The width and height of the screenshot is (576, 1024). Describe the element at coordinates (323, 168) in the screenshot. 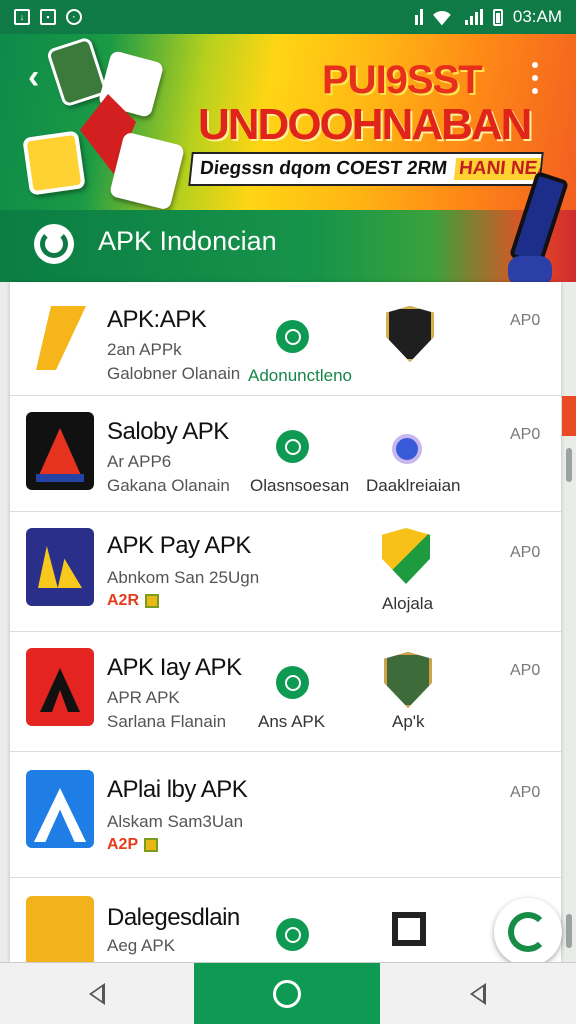

I see `banner-strip-text: Diegssn dqom COEST 2RM` at that location.